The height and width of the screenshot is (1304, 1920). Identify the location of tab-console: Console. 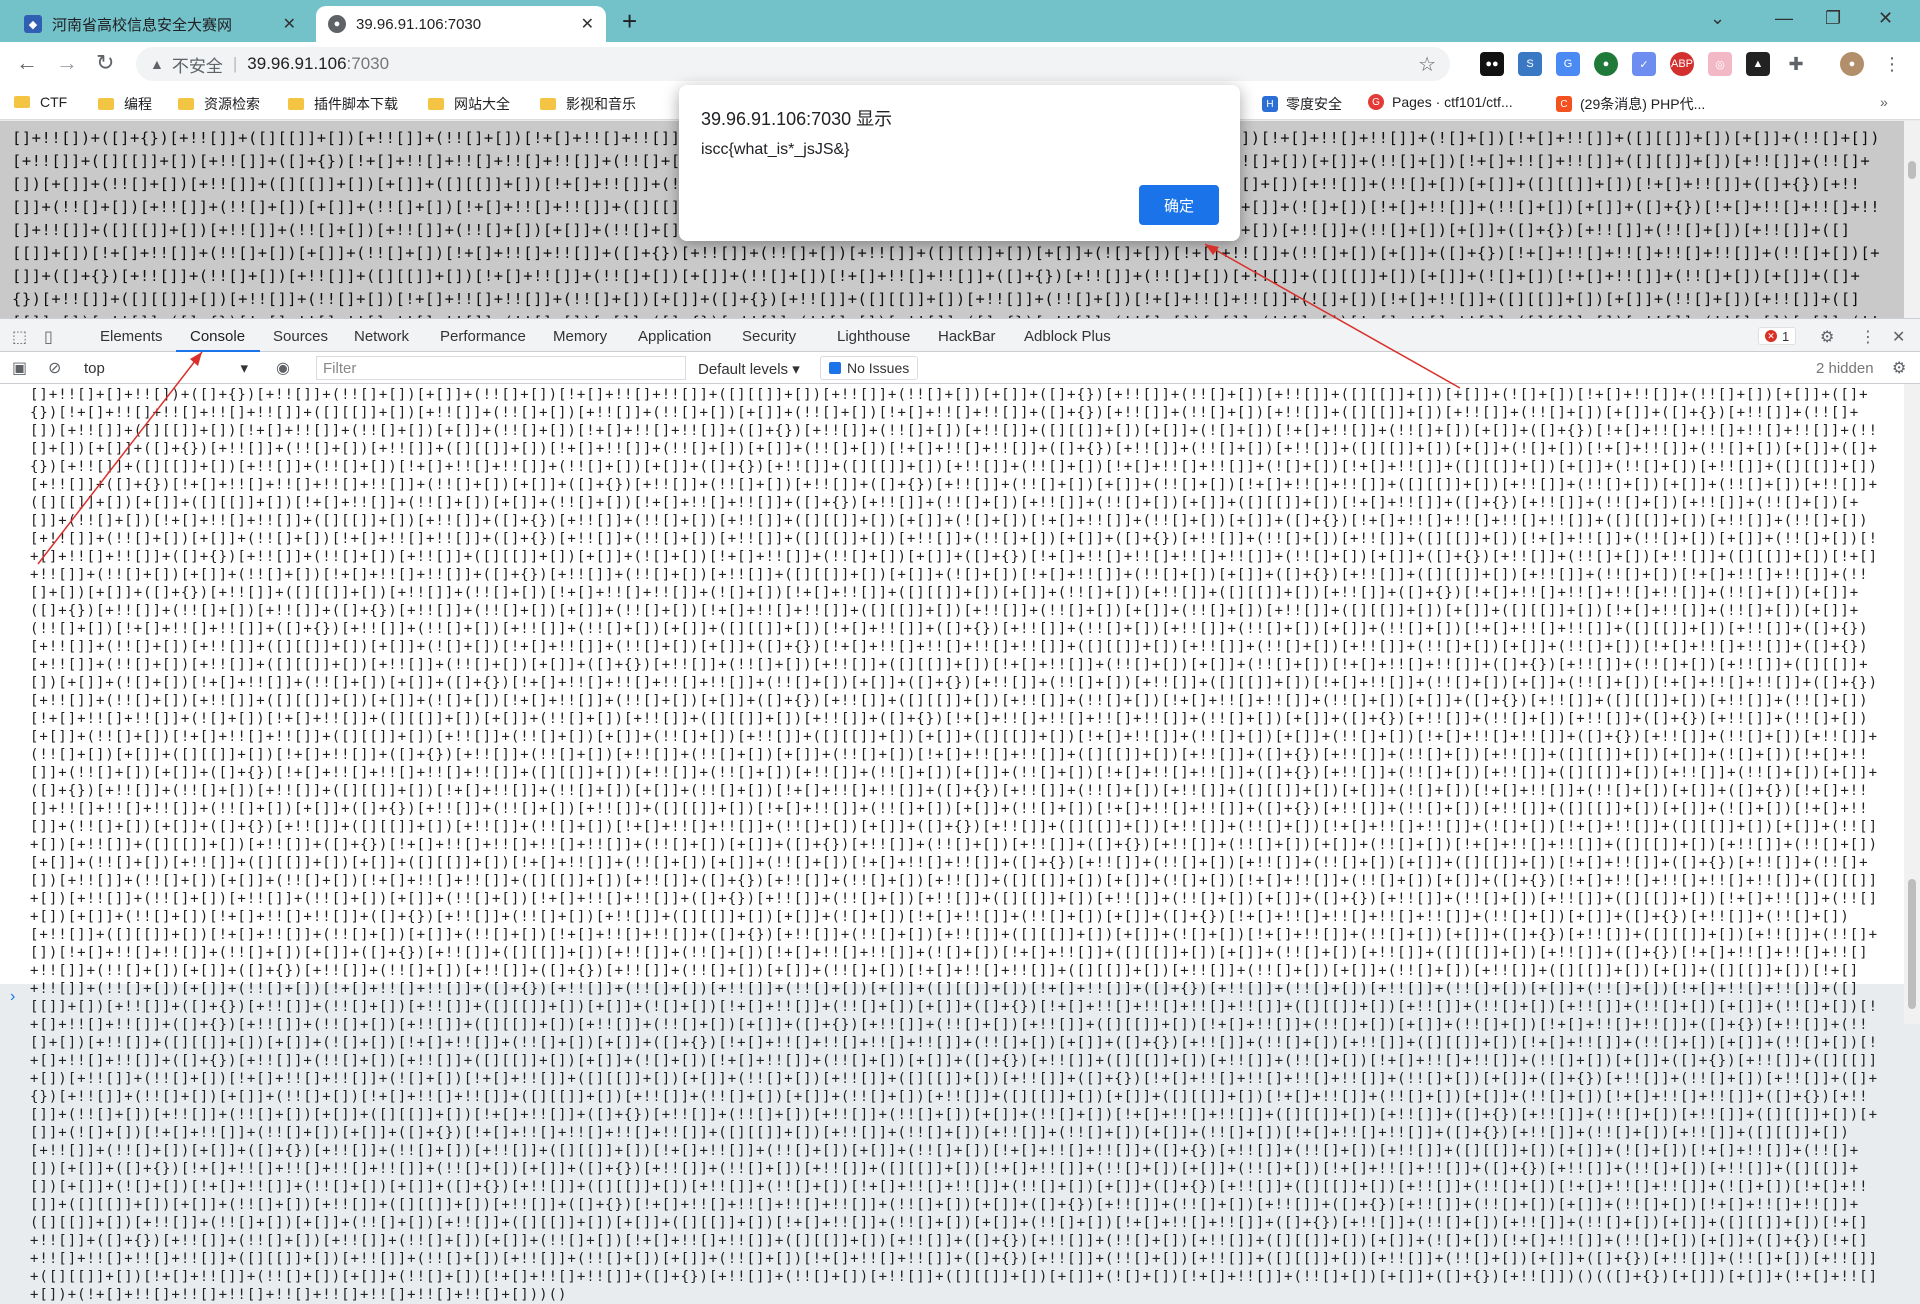
(217, 336).